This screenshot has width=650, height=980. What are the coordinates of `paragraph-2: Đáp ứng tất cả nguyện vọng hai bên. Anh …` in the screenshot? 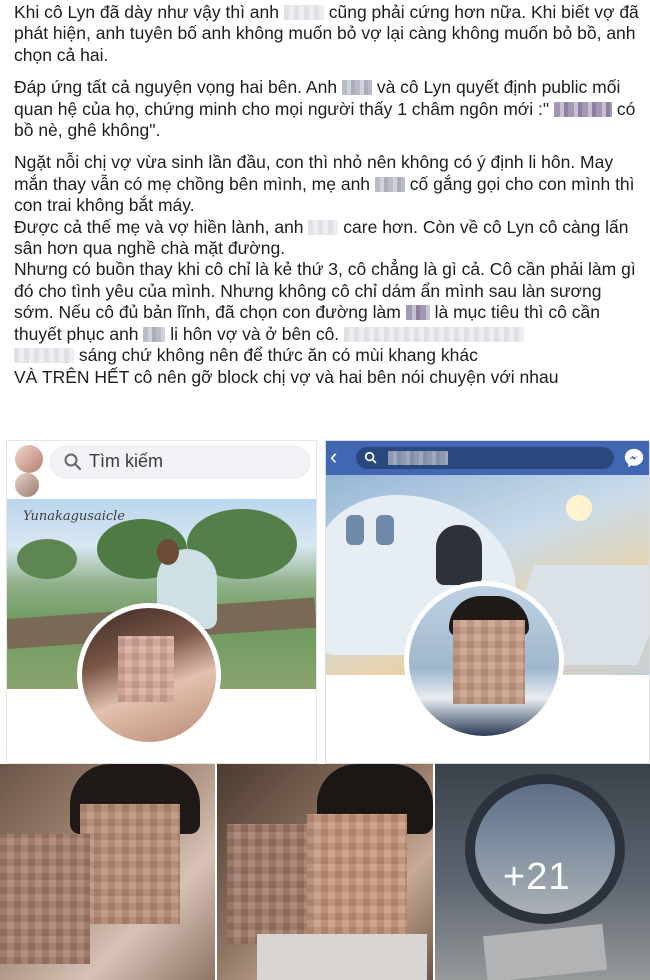 It's located at (329, 109).